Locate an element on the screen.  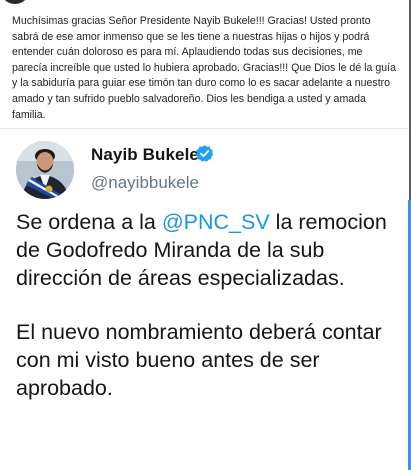
tweet-text-part: Se ordena a la is located at coordinates (89, 222).